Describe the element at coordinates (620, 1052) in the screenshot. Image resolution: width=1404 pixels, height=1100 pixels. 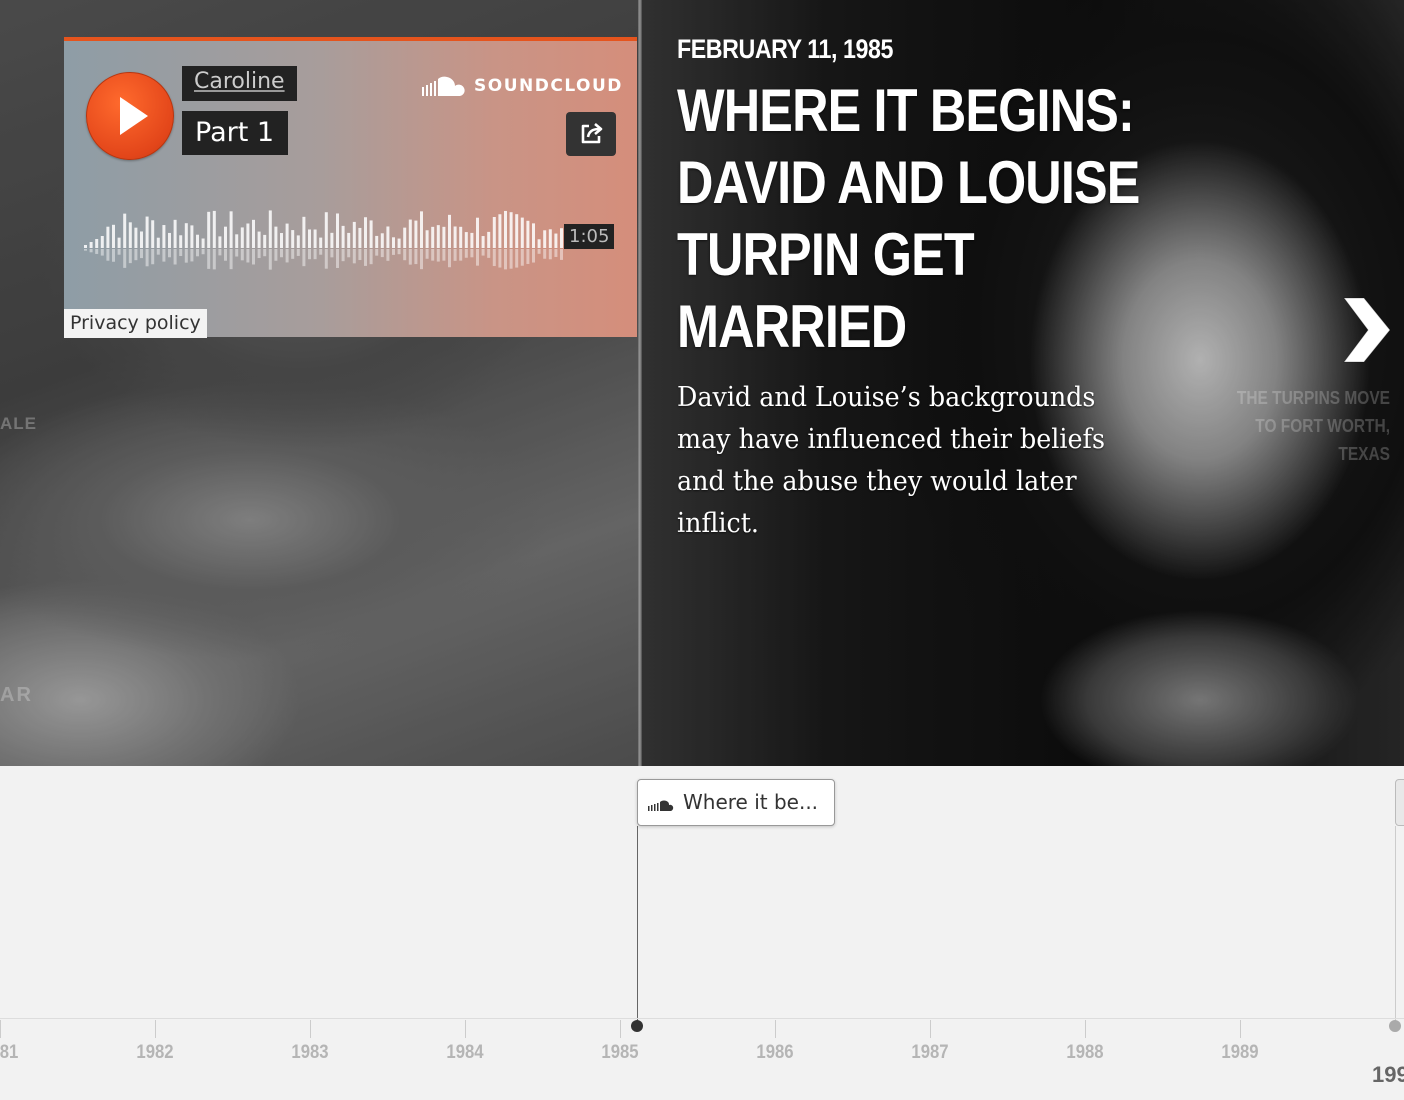
I see `year-label: 1985` at that location.